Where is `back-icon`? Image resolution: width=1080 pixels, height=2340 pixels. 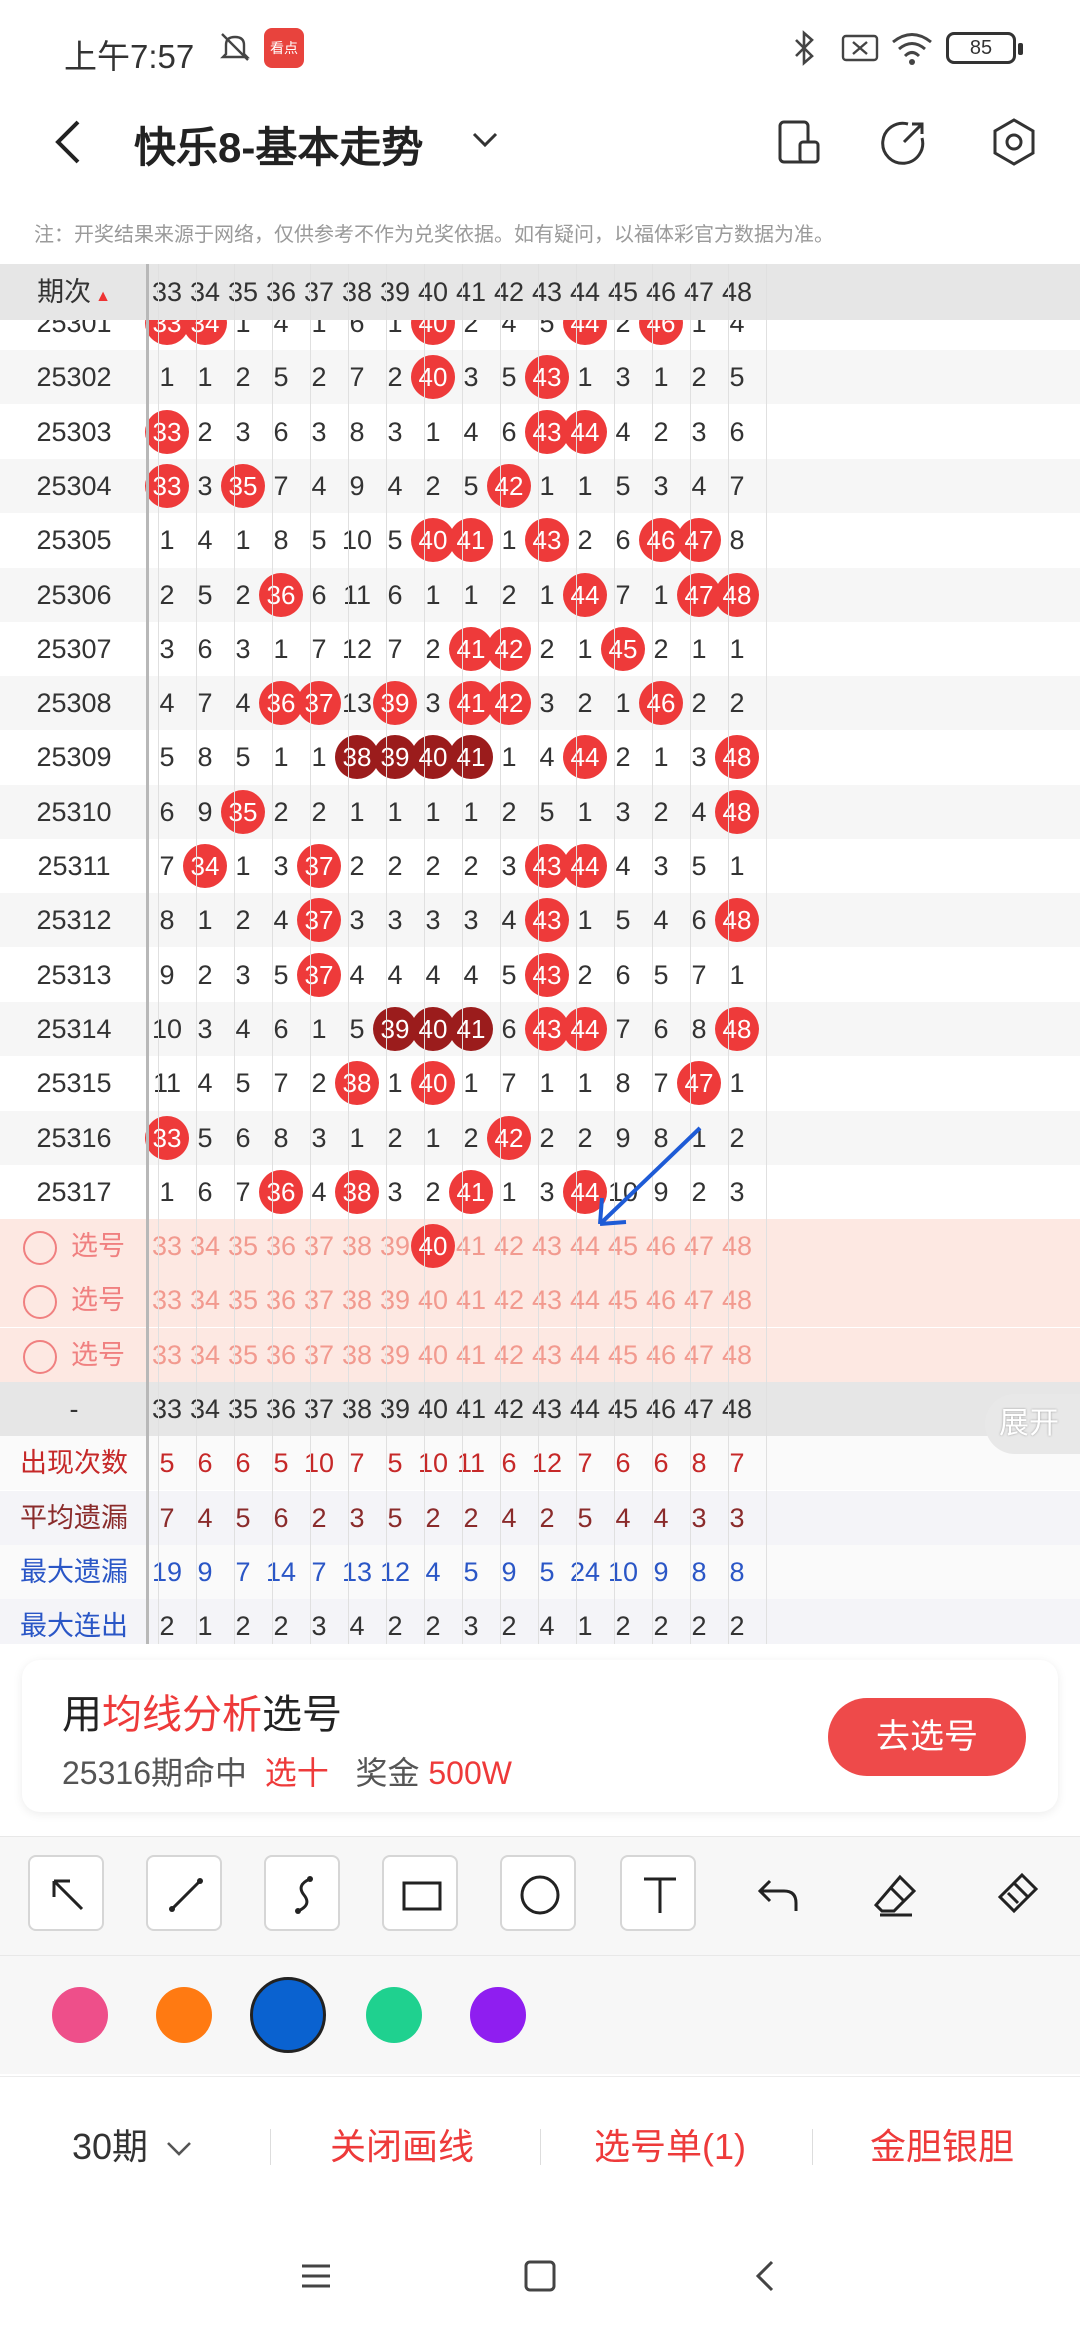
back-icon is located at coordinates (68, 142).